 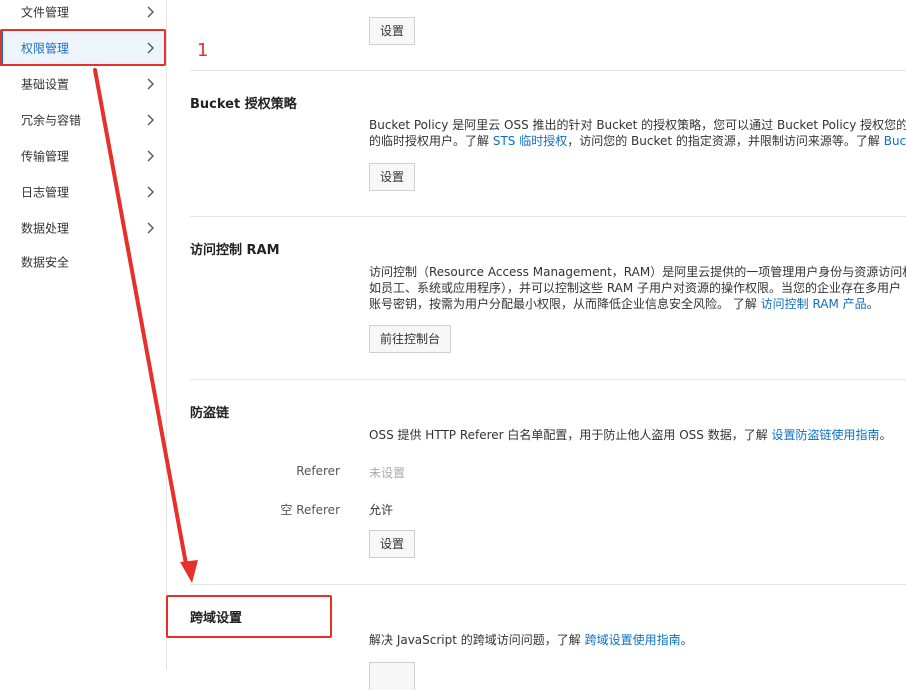 What do you see at coordinates (310, 510) in the screenshot?
I see `empty-referer-label: 空 Referer` at bounding box center [310, 510].